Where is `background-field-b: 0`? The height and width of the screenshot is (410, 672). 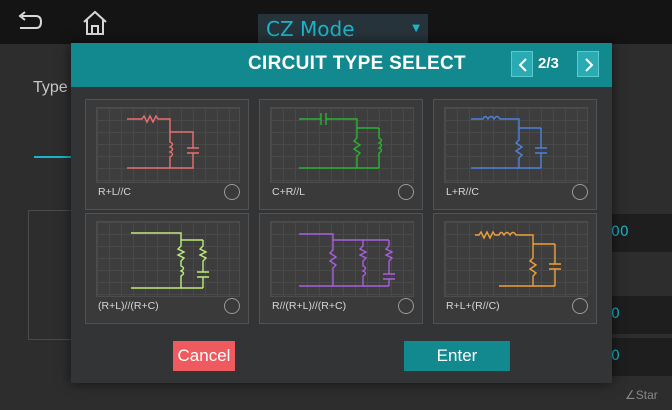 background-field-b: 0 is located at coordinates (638, 315).